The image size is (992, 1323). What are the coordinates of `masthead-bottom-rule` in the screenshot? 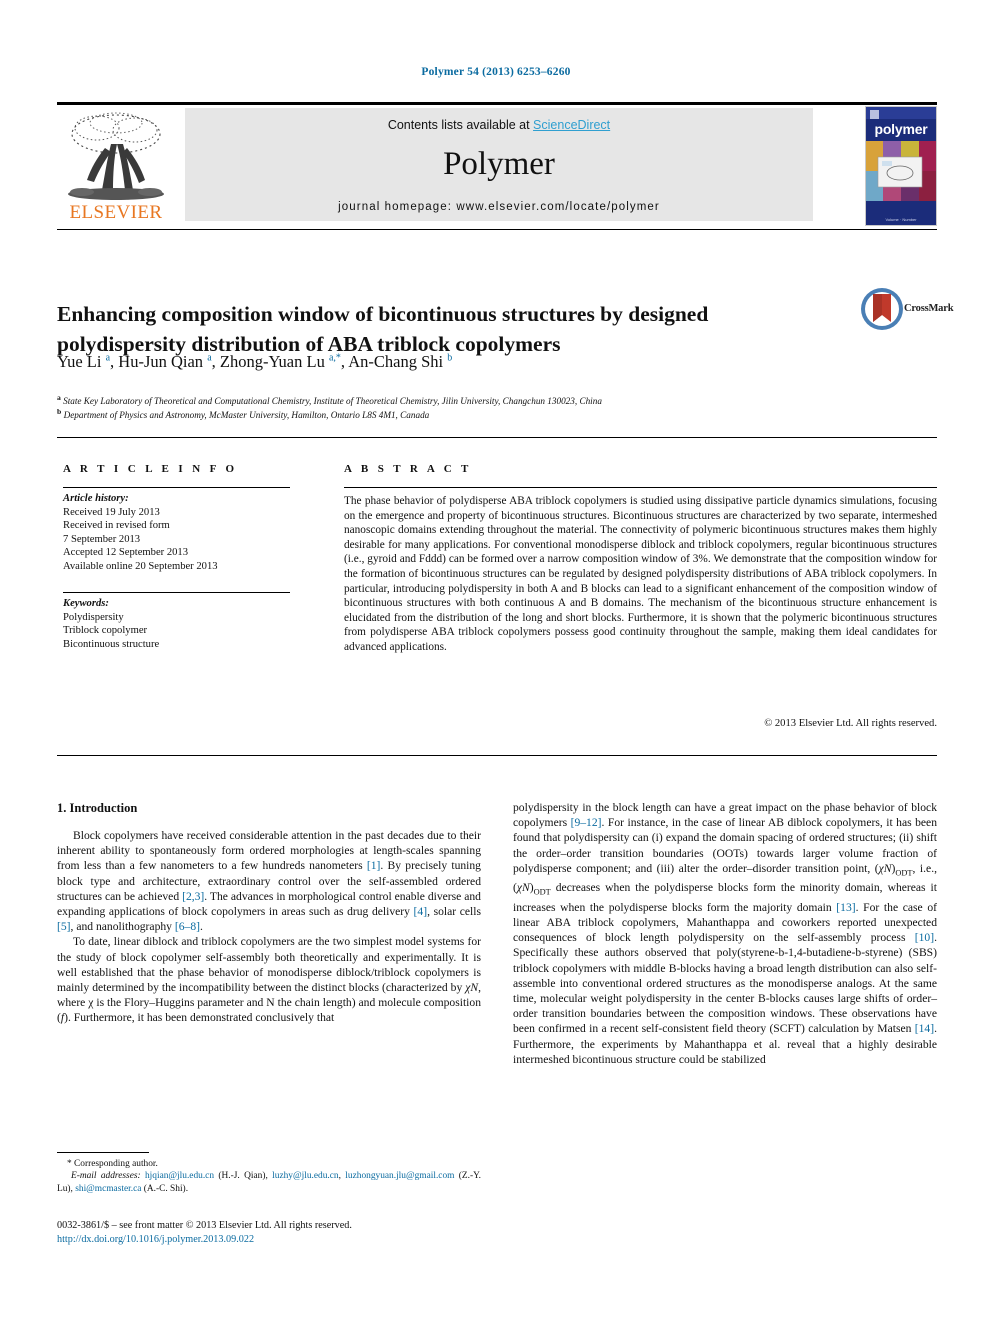 It's located at (497, 229).